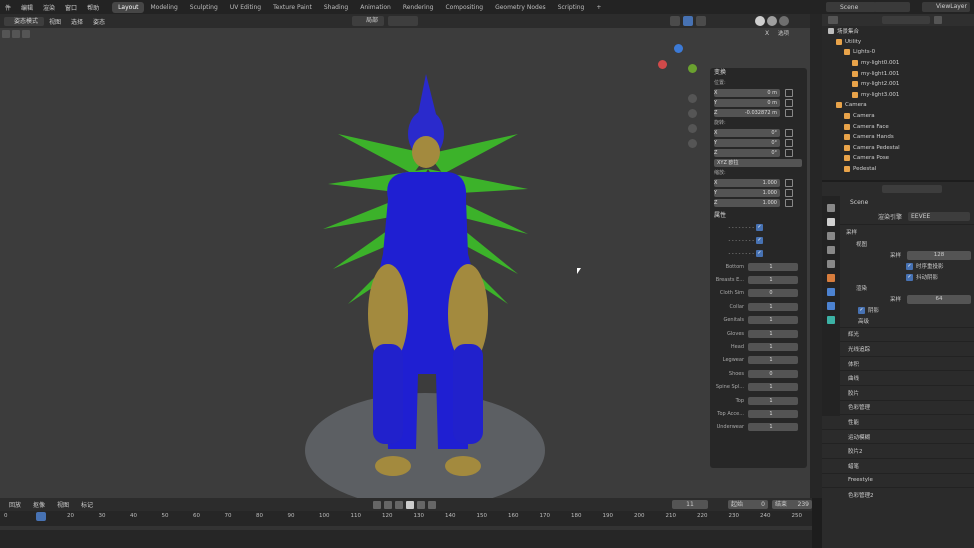 This screenshot has height=548, width=974. What do you see at coordinates (772, 21) in the screenshot?
I see `material-shading-icon` at bounding box center [772, 21].